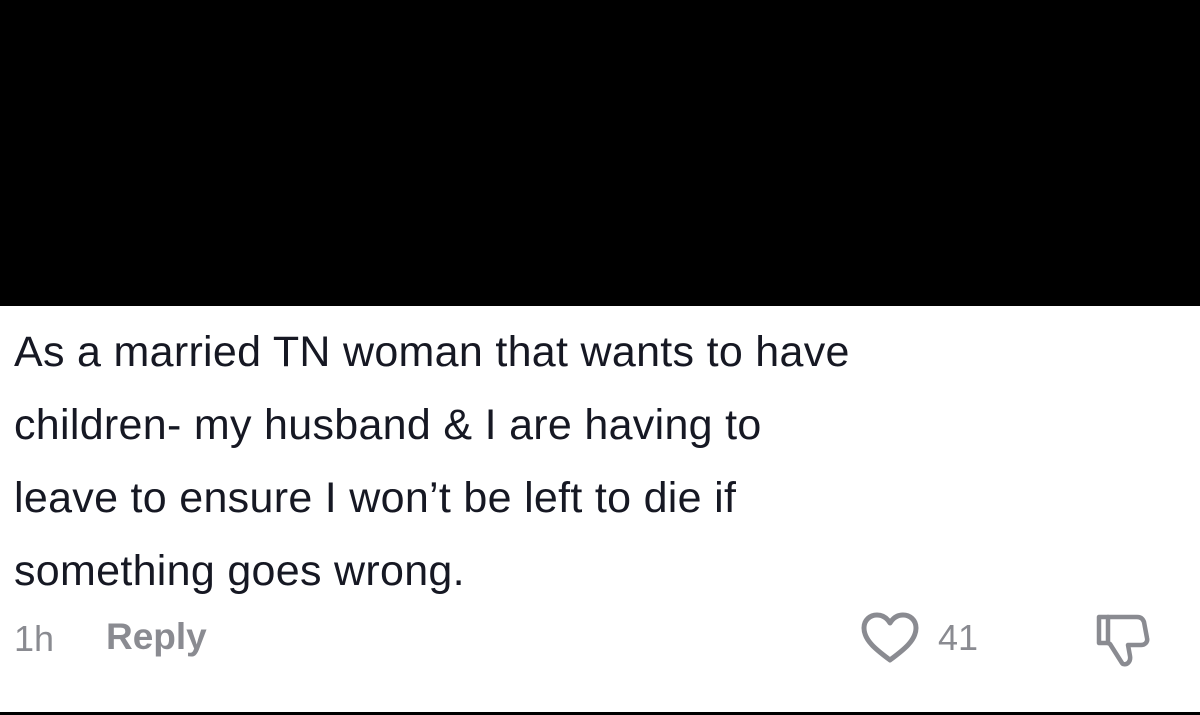  I want to click on thumbs-down-outline-icon, so click(1122, 640).